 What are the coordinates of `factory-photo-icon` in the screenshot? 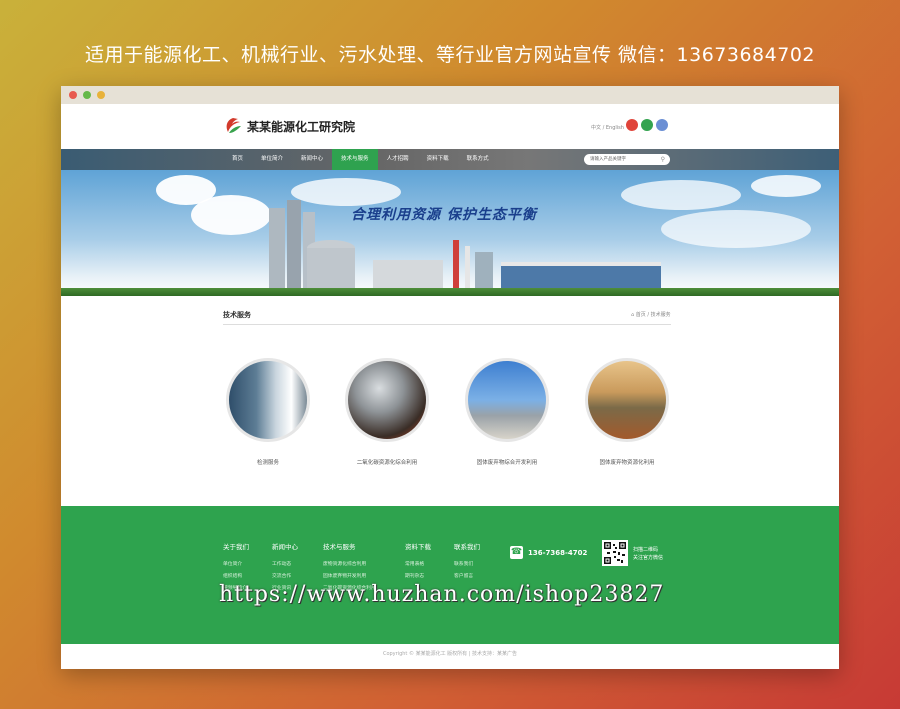 It's located at (507, 400).